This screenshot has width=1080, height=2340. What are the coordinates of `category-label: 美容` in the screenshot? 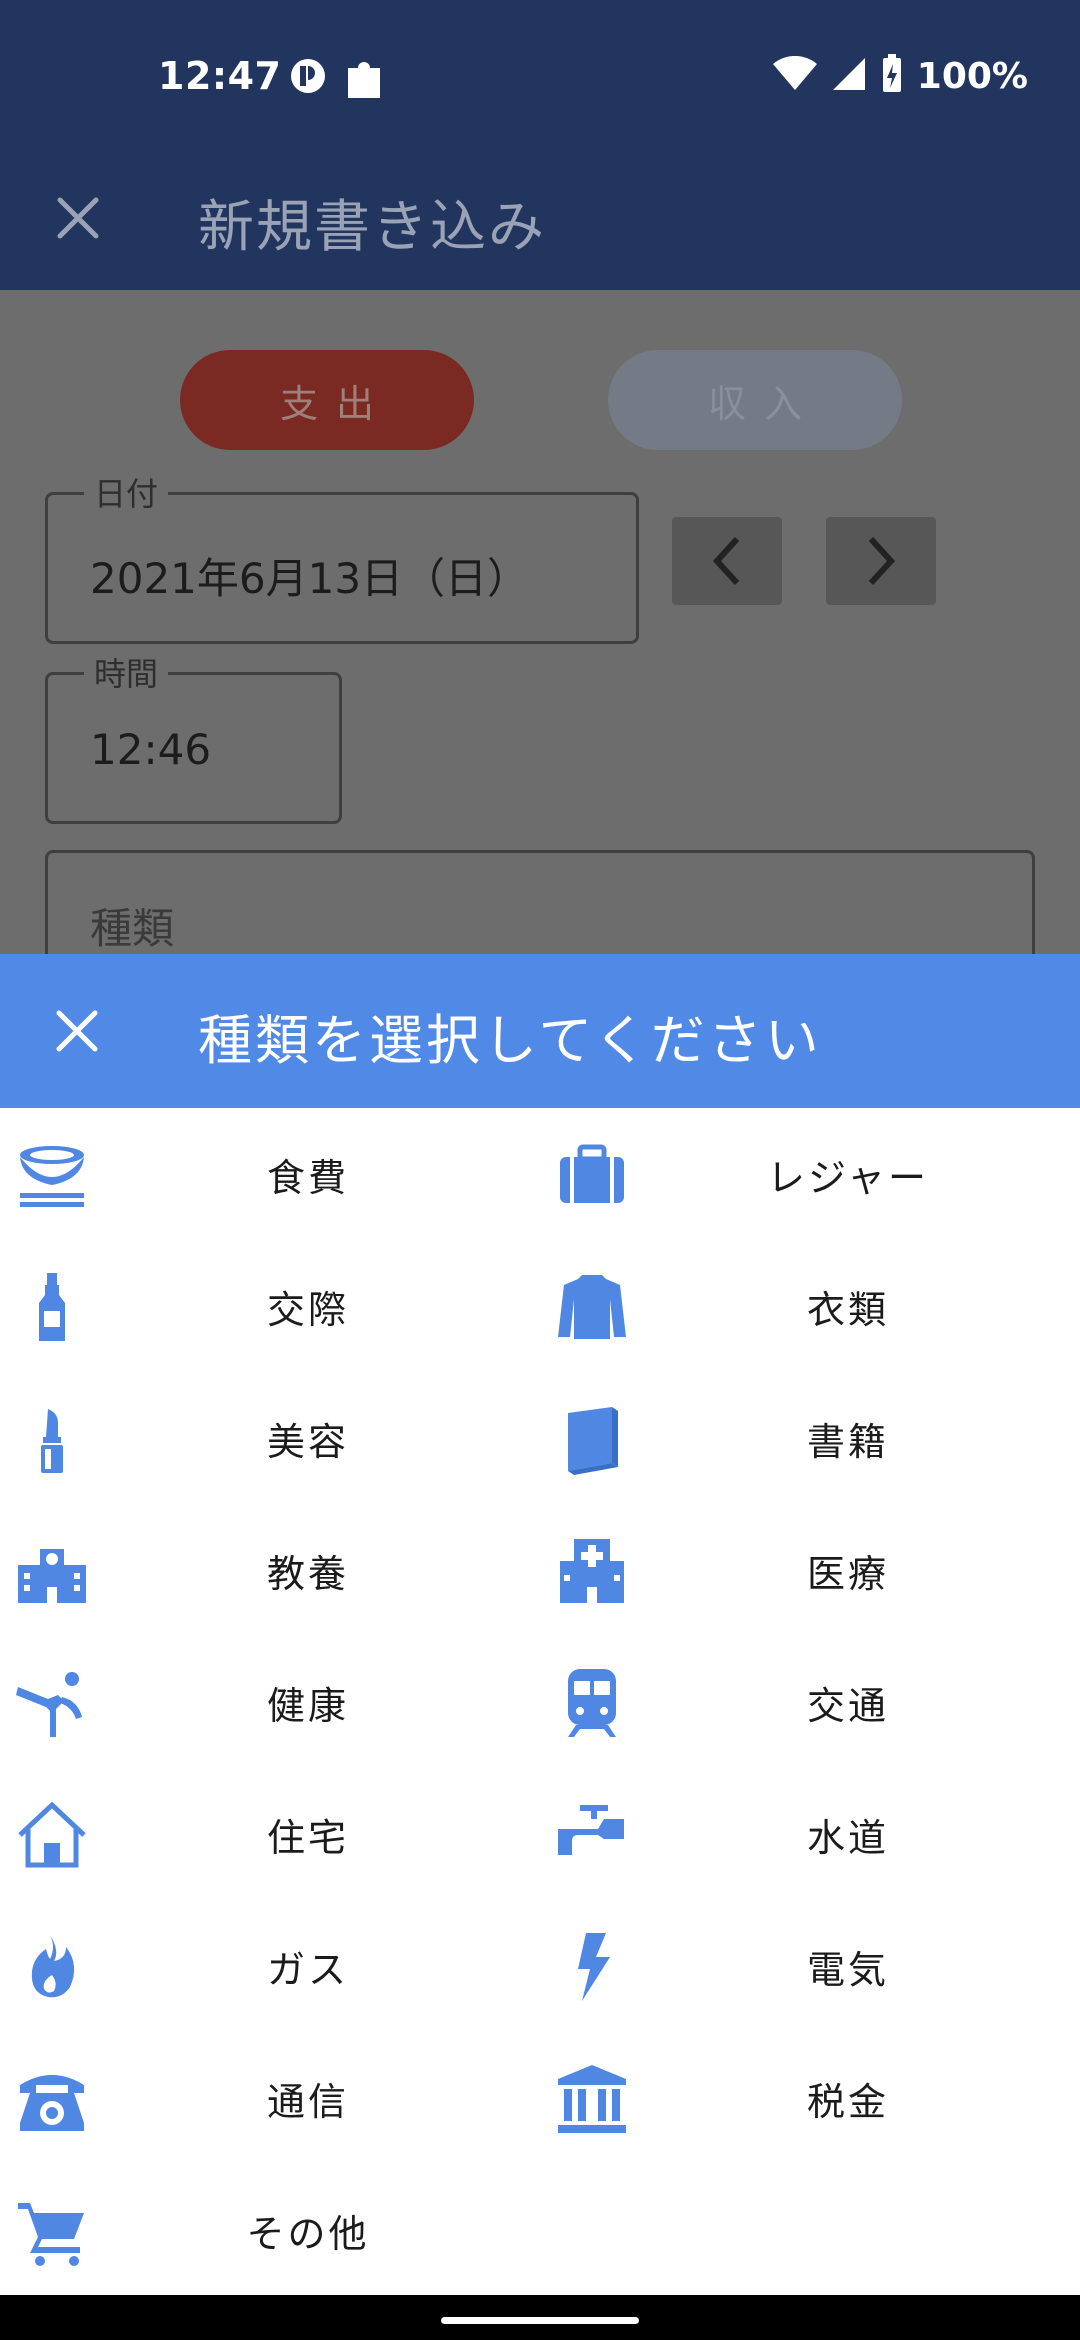 It's located at (307, 1441).